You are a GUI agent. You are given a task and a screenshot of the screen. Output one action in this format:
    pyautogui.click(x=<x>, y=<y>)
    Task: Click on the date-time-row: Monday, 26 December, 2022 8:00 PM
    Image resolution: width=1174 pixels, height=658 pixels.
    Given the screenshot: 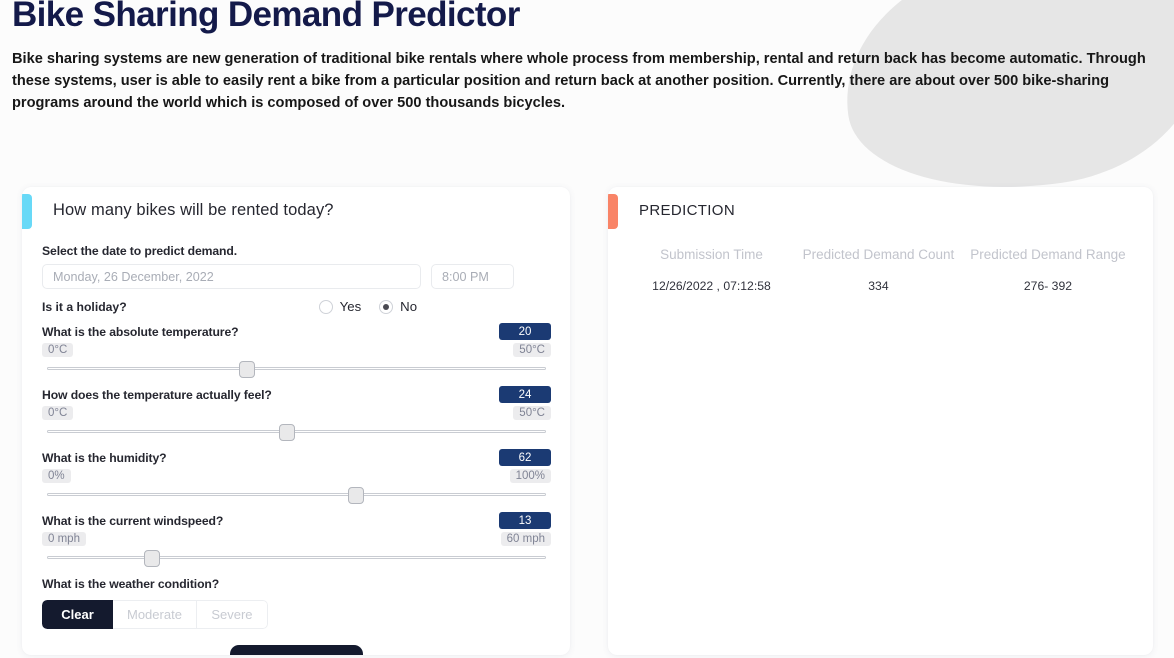 What is the action you would take?
    pyautogui.click(x=296, y=276)
    